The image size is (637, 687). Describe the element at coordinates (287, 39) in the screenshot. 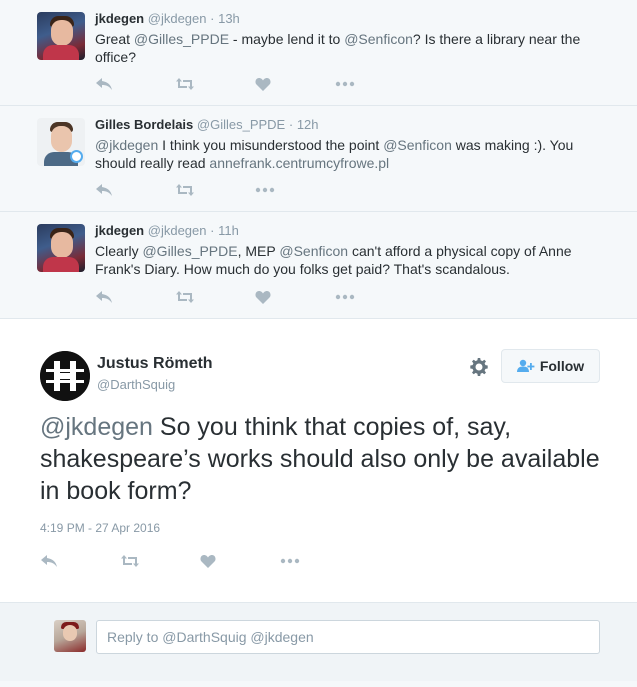

I see `text-segment: - maybe lend it to` at that location.